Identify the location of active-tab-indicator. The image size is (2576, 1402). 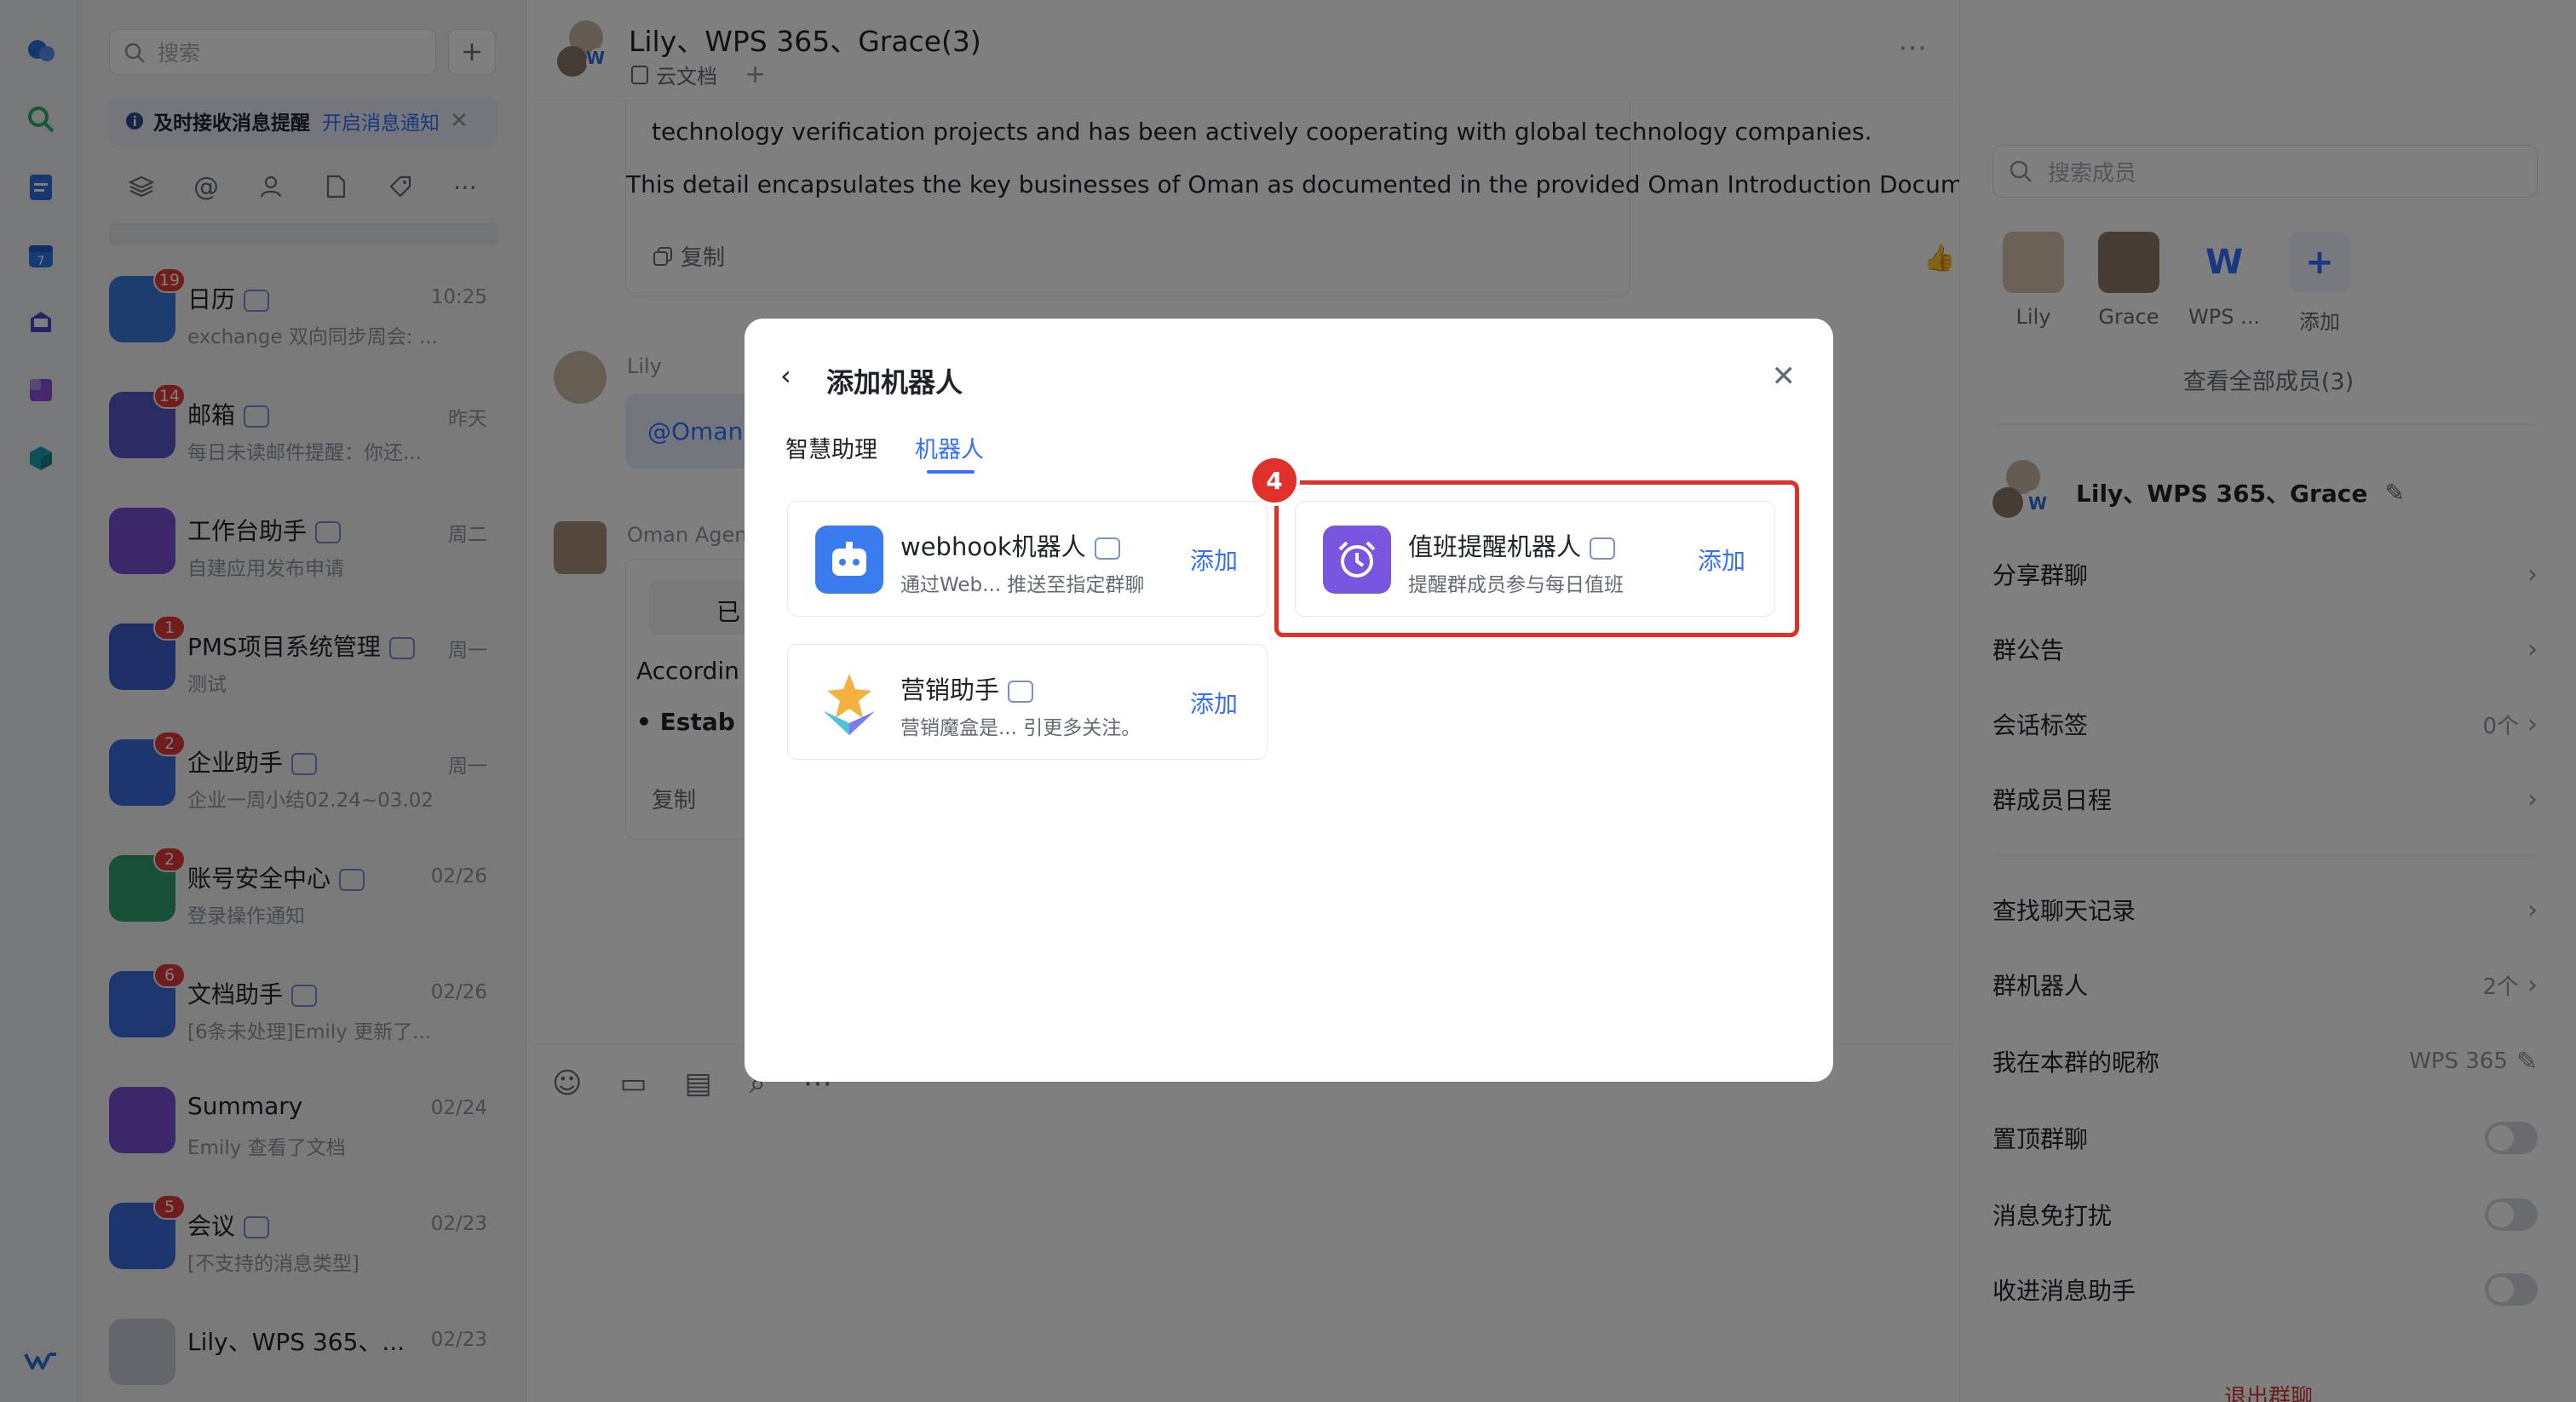
(951, 472).